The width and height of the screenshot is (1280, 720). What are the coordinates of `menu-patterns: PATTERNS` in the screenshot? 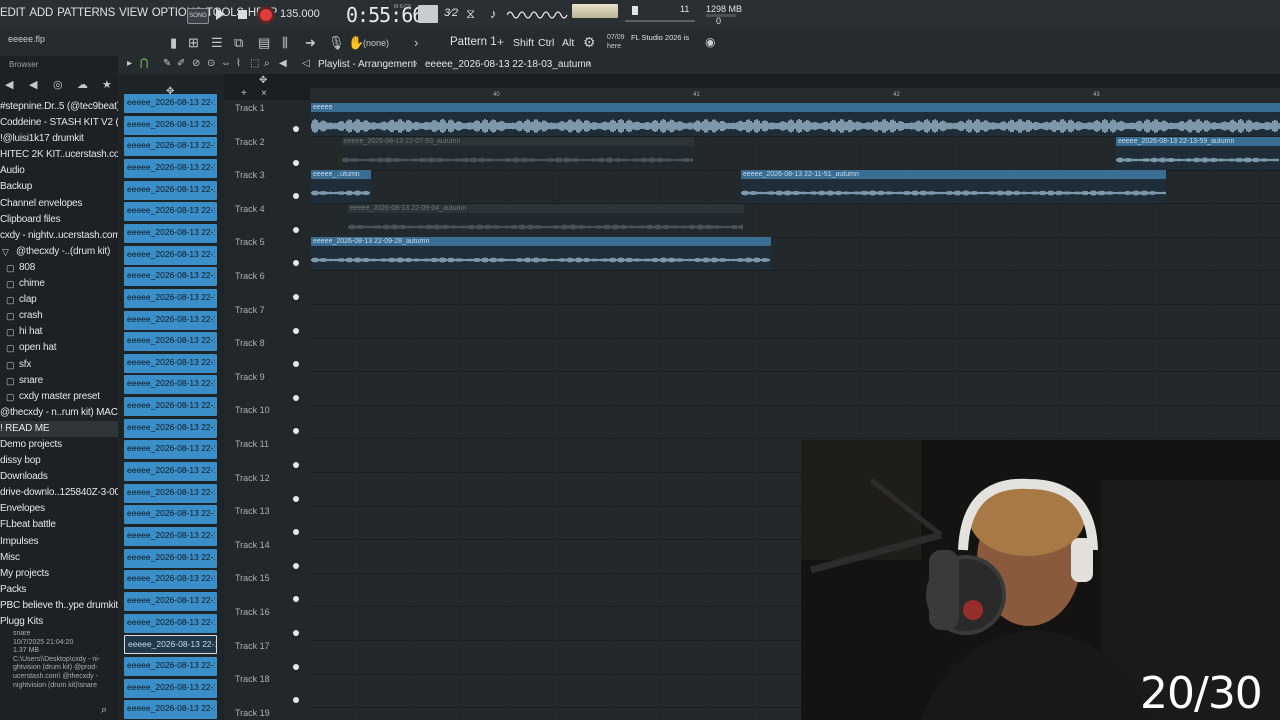 It's located at (86, 13).